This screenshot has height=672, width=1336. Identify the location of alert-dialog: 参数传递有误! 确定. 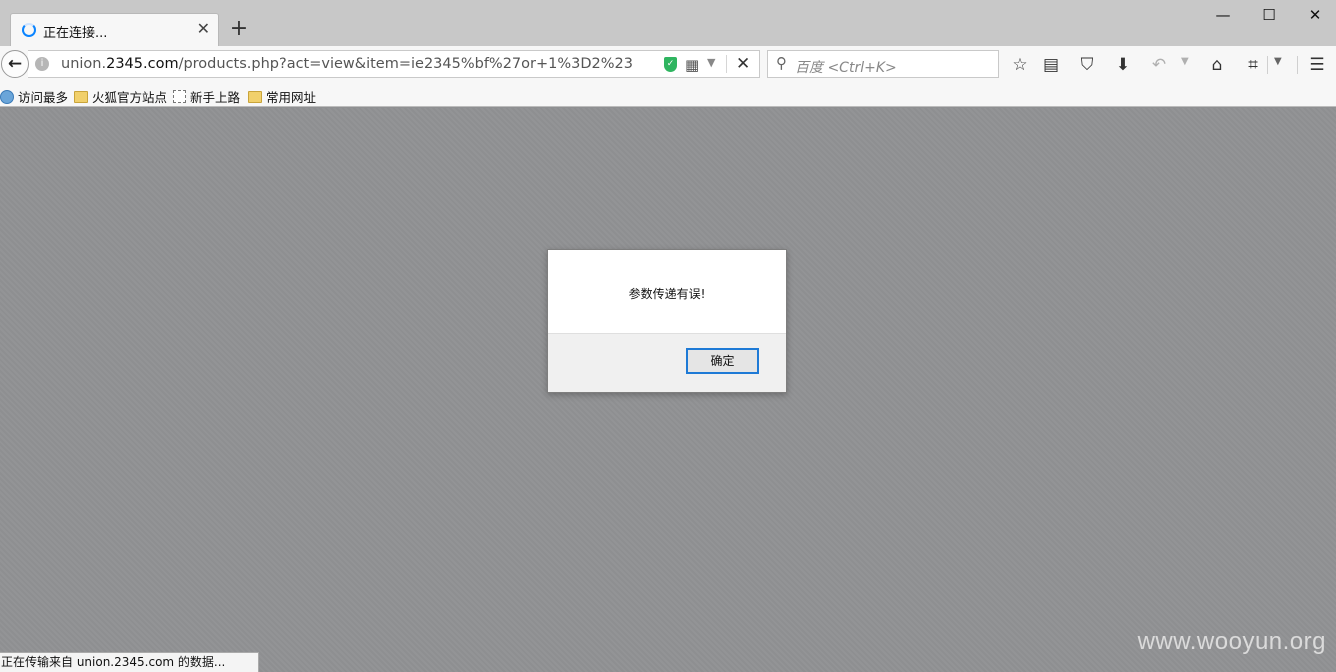
(667, 321).